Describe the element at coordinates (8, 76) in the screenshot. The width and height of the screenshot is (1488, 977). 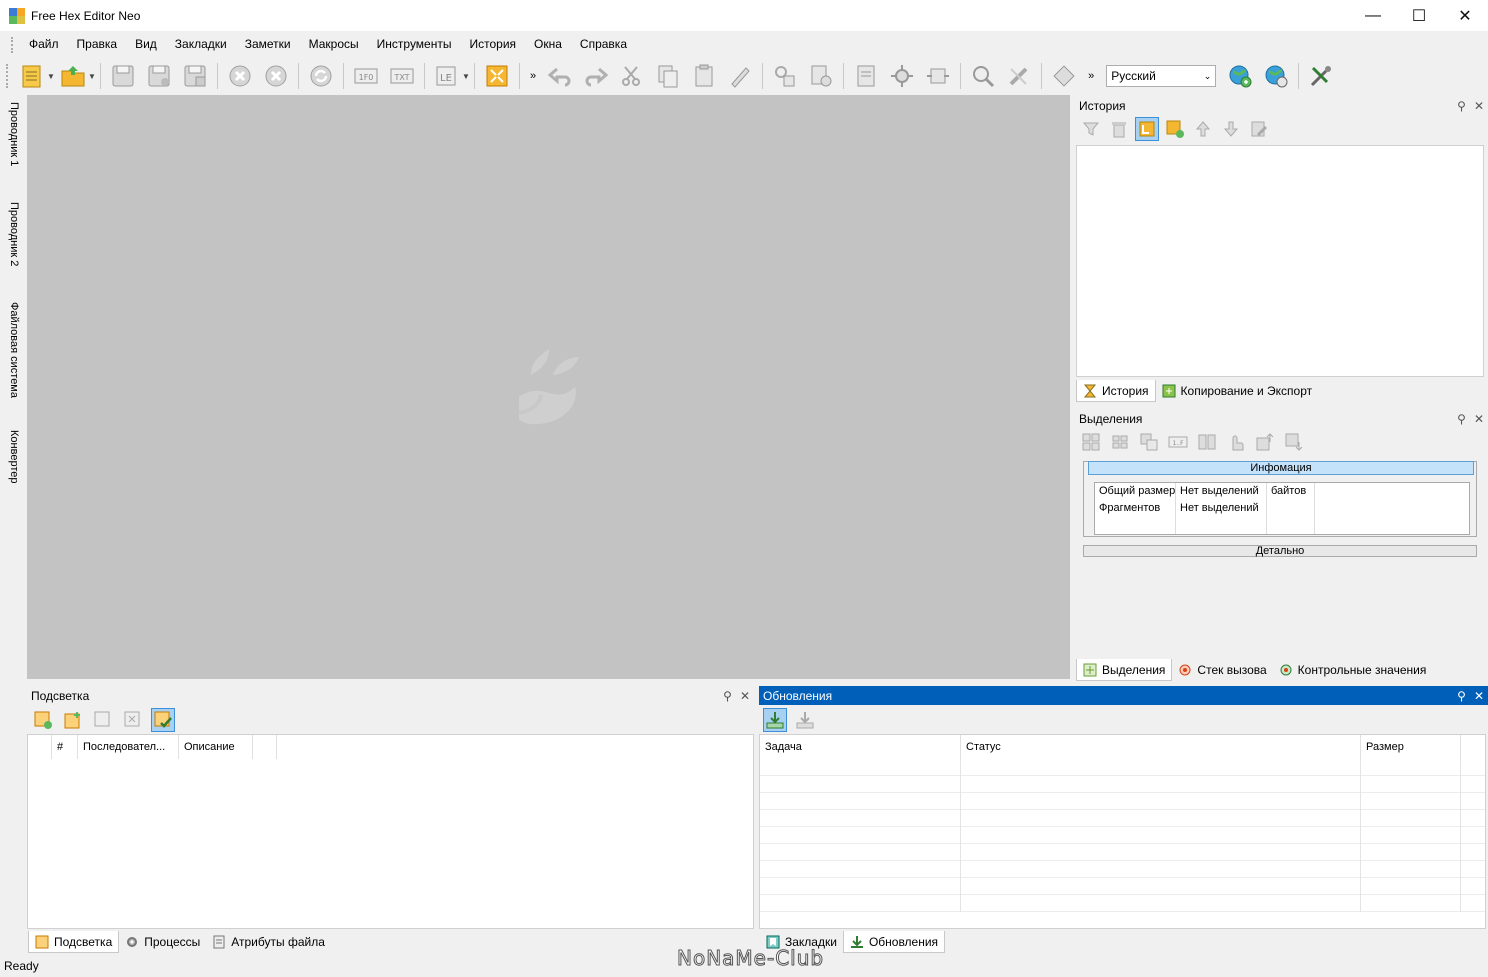
I see `toolbar-grip` at that location.